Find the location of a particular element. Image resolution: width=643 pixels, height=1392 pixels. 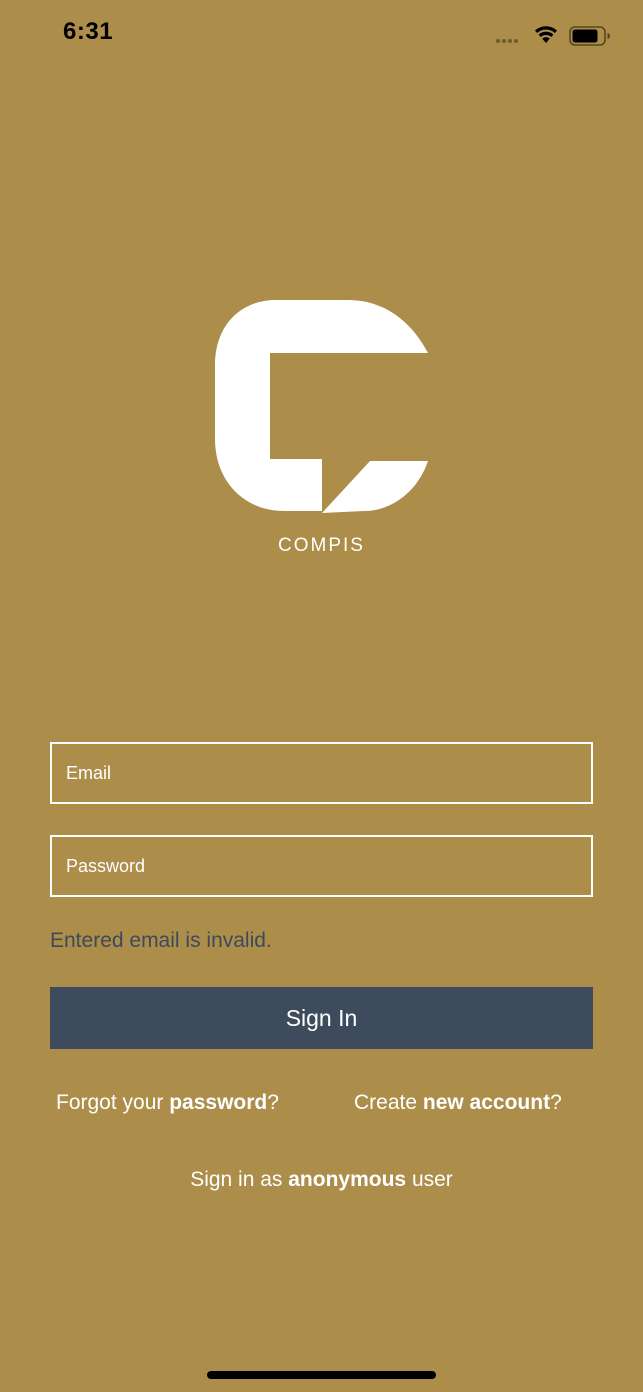

create-suffix: ? is located at coordinates (556, 1102).